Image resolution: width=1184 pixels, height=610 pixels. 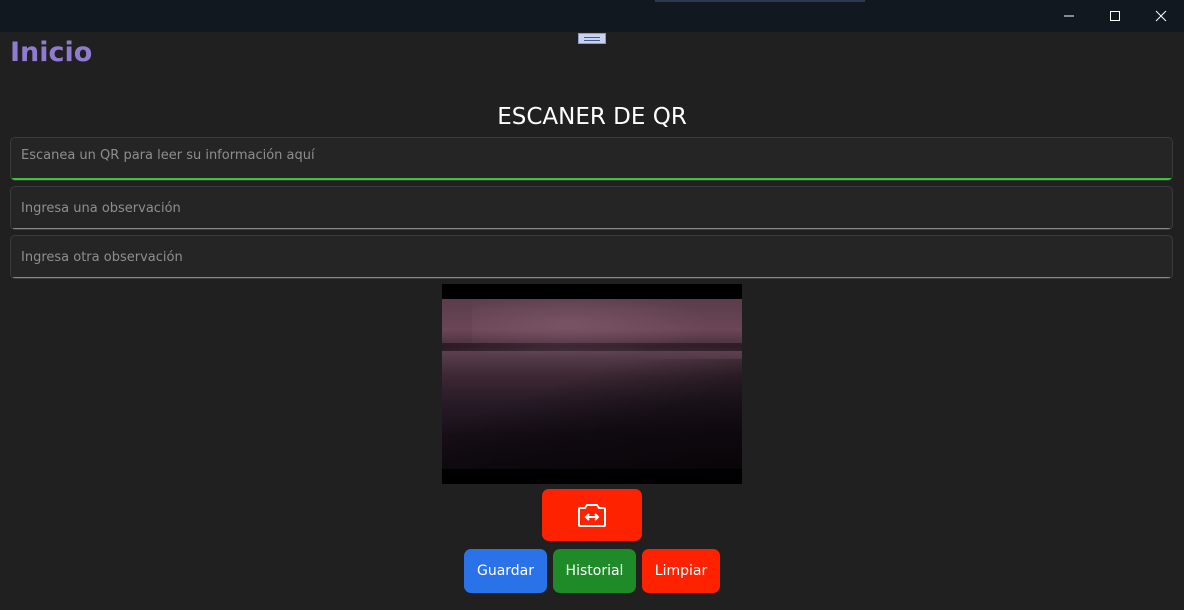 I want to click on scanner-heading: ESCANER DE QR, so click(x=592, y=117).